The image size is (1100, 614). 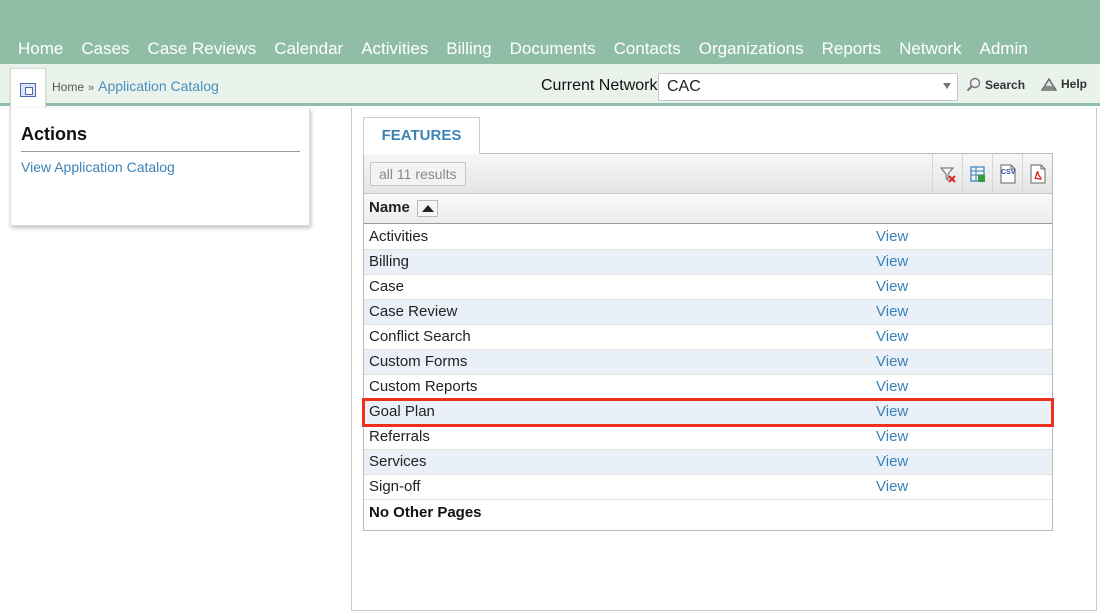 What do you see at coordinates (389, 207) in the screenshot?
I see `column-header-name: Name` at bounding box center [389, 207].